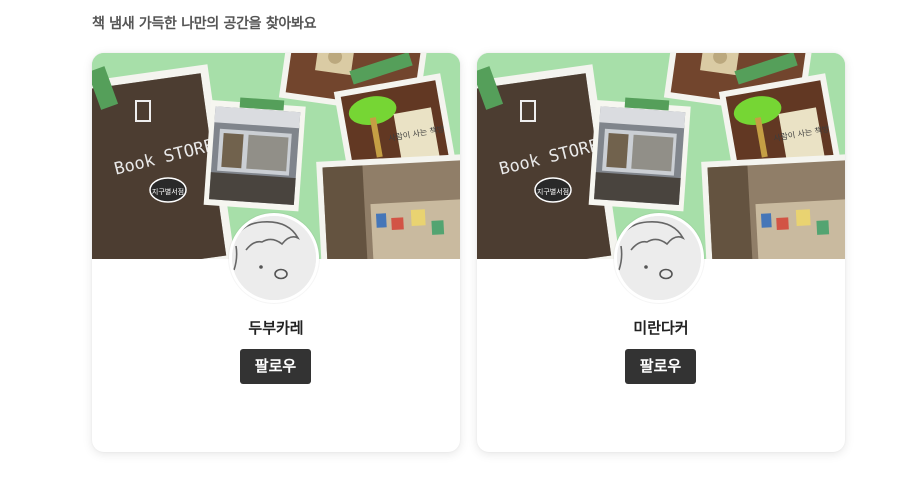 The image size is (919, 487). What do you see at coordinates (661, 328) in the screenshot?
I see `nickname: 미란다커` at bounding box center [661, 328].